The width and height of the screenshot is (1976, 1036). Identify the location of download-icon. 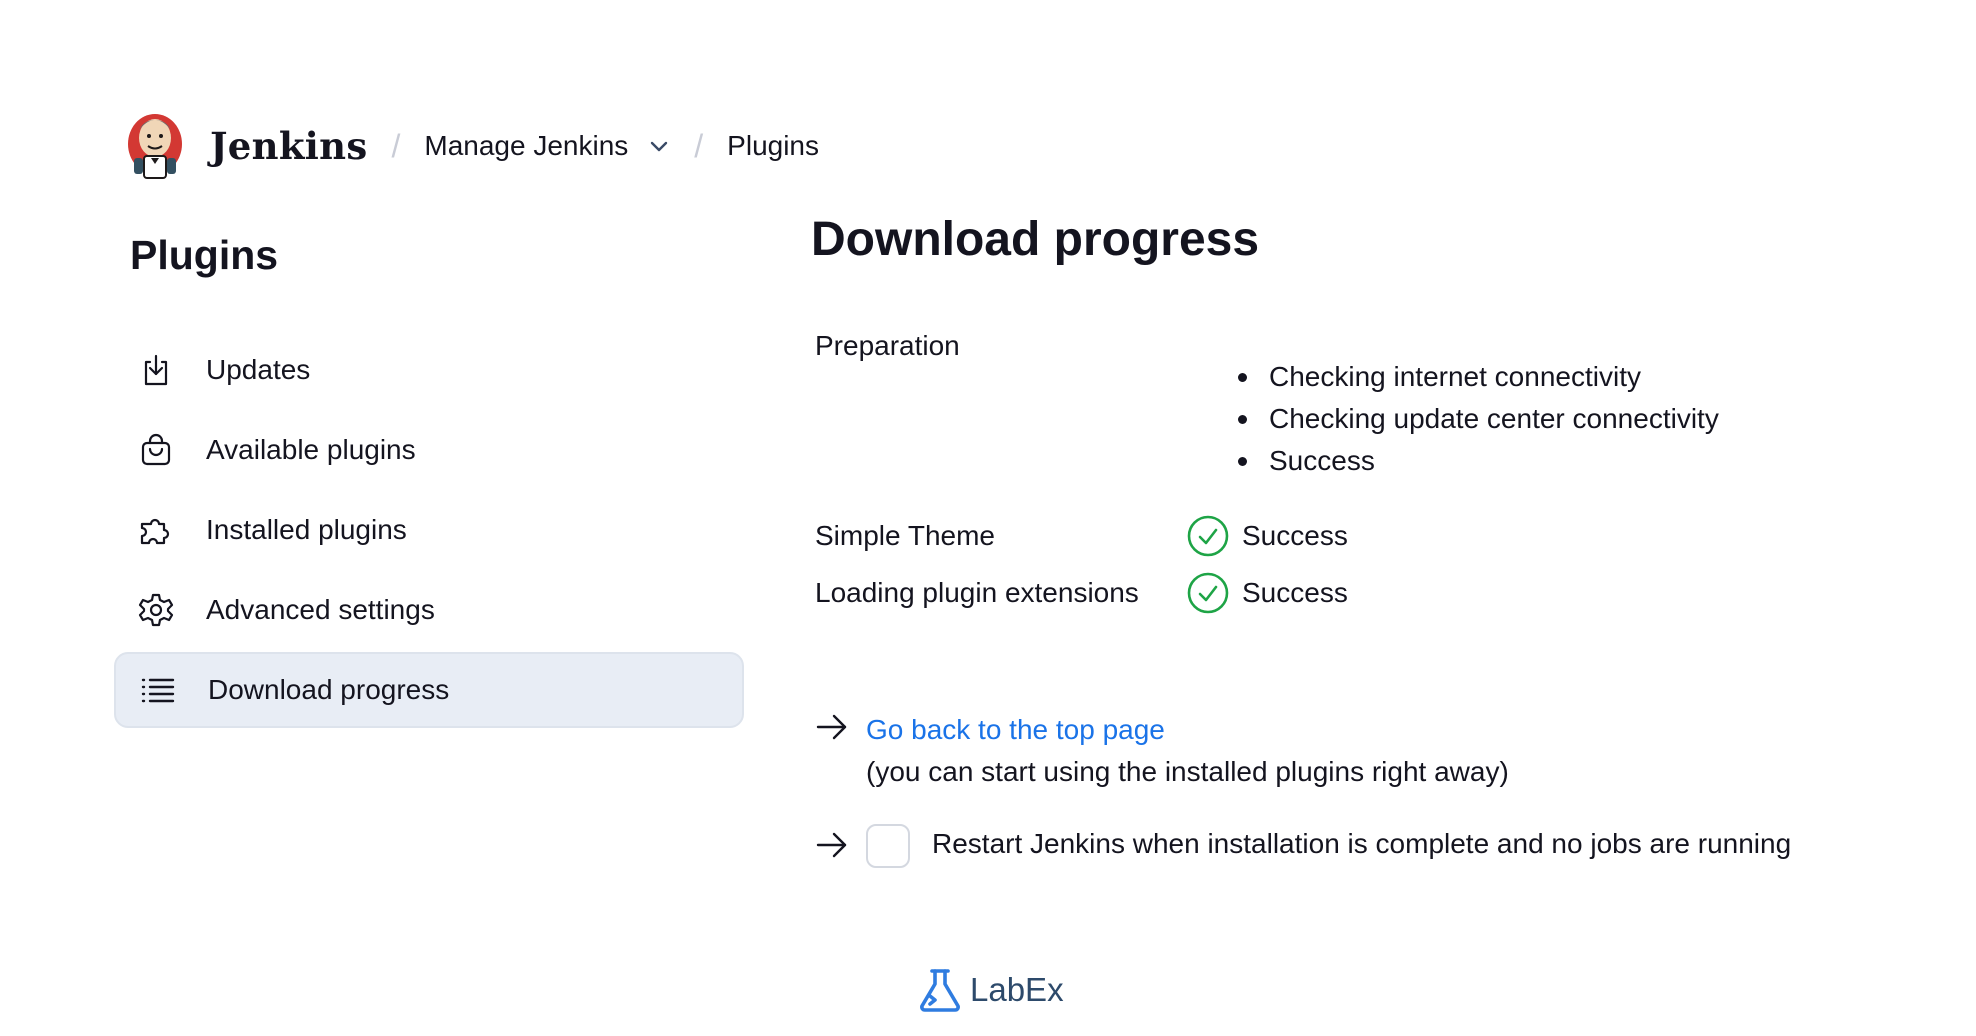
(156, 370).